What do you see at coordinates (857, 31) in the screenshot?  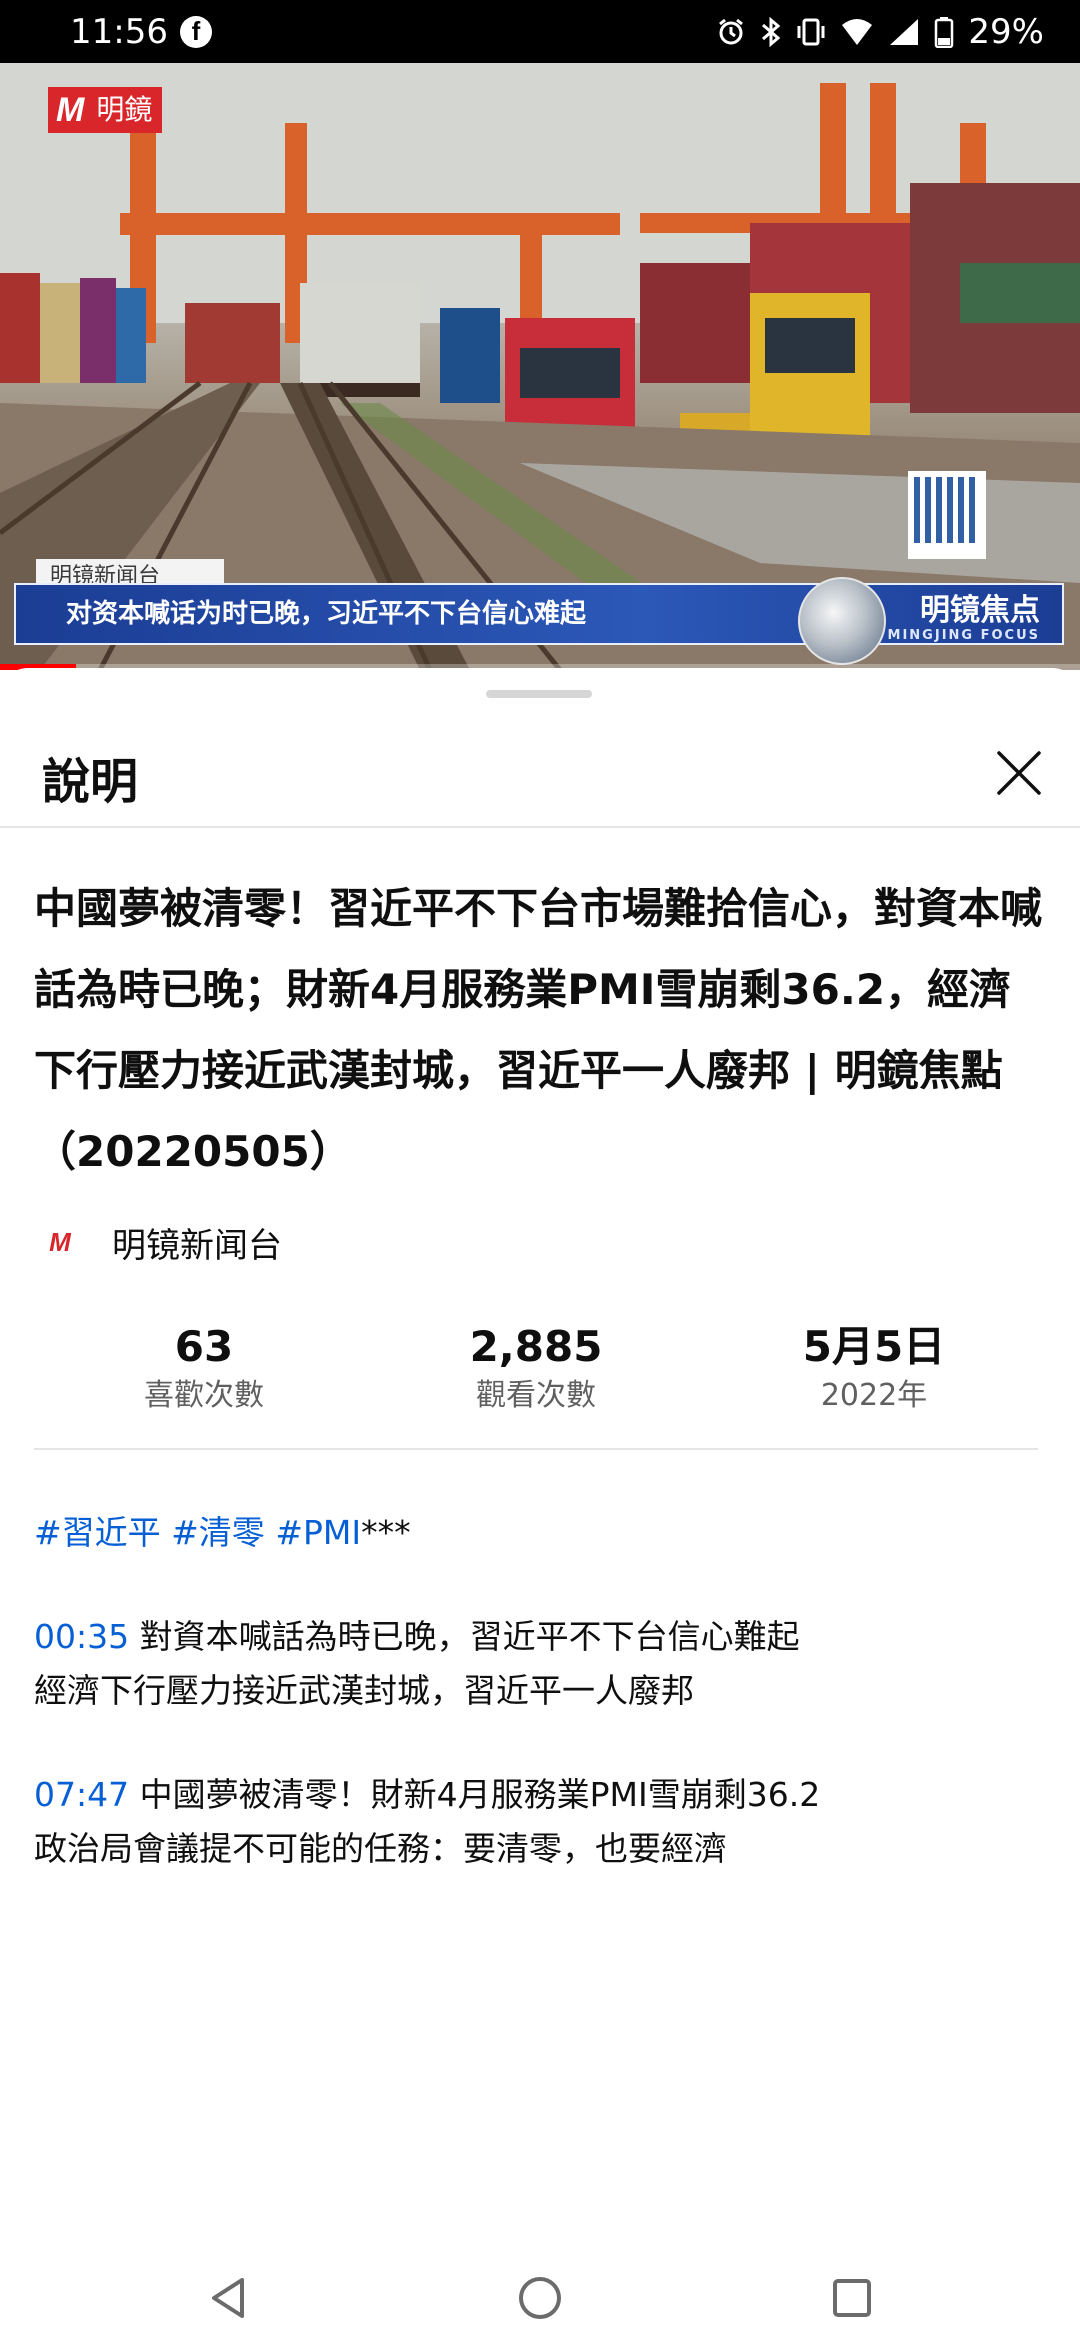 I see `wifi-icon` at bounding box center [857, 31].